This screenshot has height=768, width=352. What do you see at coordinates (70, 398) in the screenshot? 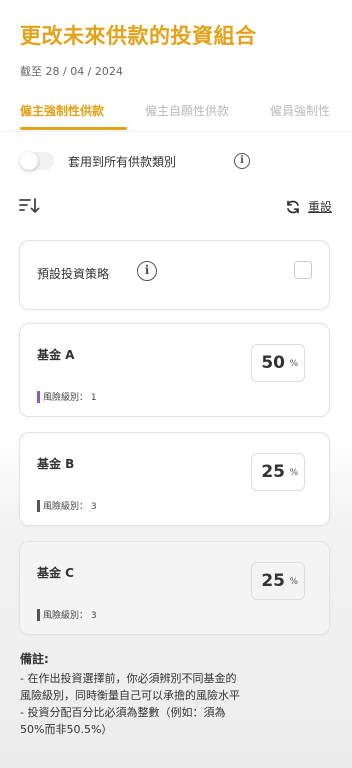
I see `risk-level-text: 風險級別： 1` at bounding box center [70, 398].